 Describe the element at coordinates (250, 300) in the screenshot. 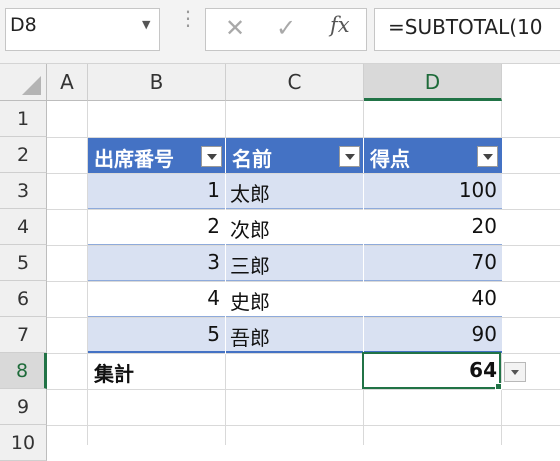

I see `cell-c6: 史郎` at that location.